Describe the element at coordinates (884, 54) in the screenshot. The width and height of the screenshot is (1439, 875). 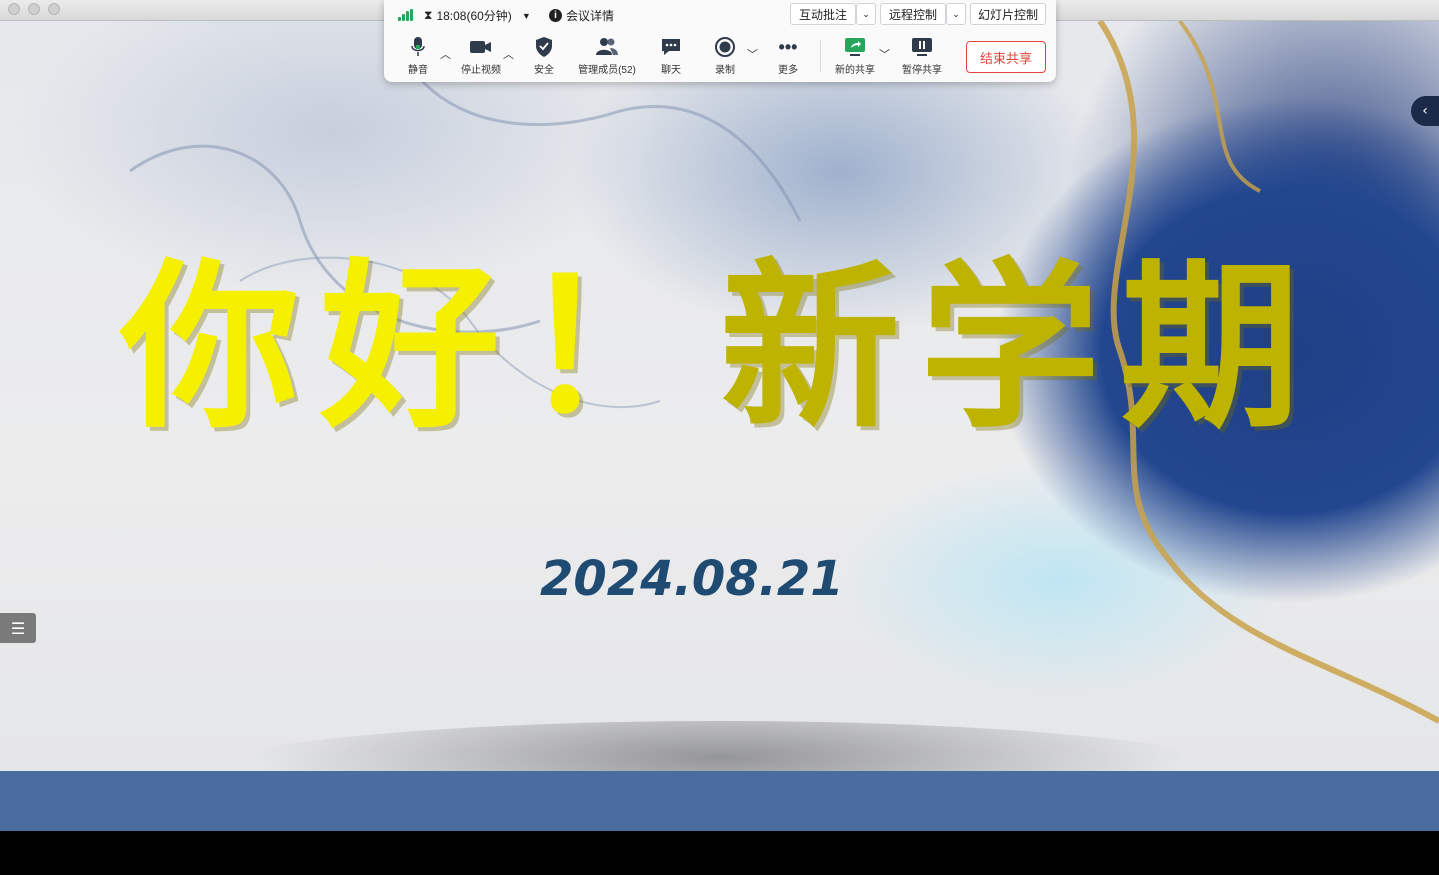
I see `share-options-chevron-icon: ﹀` at that location.